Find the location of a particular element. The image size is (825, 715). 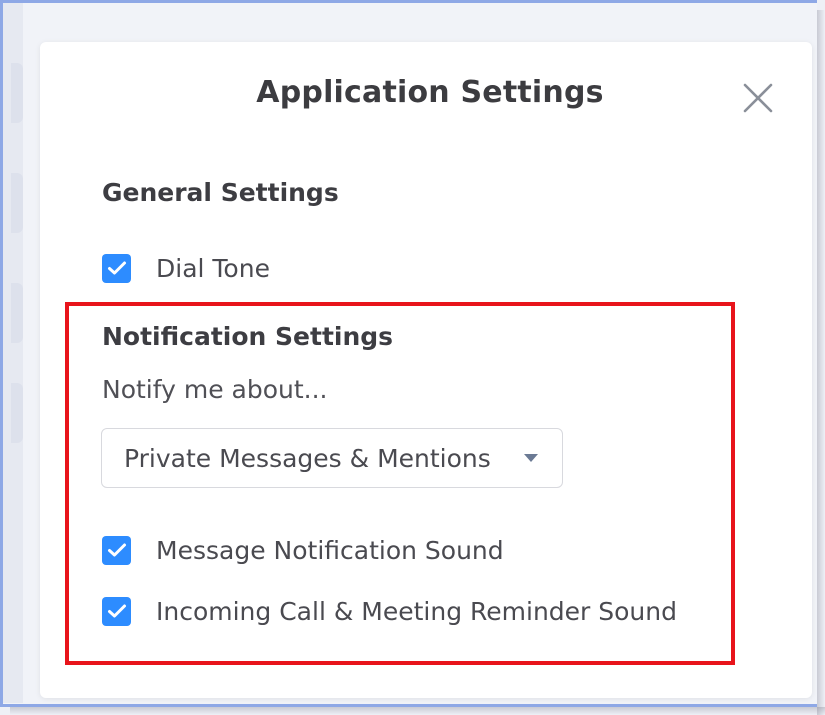

notification-settings-heading: Notification Settings is located at coordinates (248, 336).